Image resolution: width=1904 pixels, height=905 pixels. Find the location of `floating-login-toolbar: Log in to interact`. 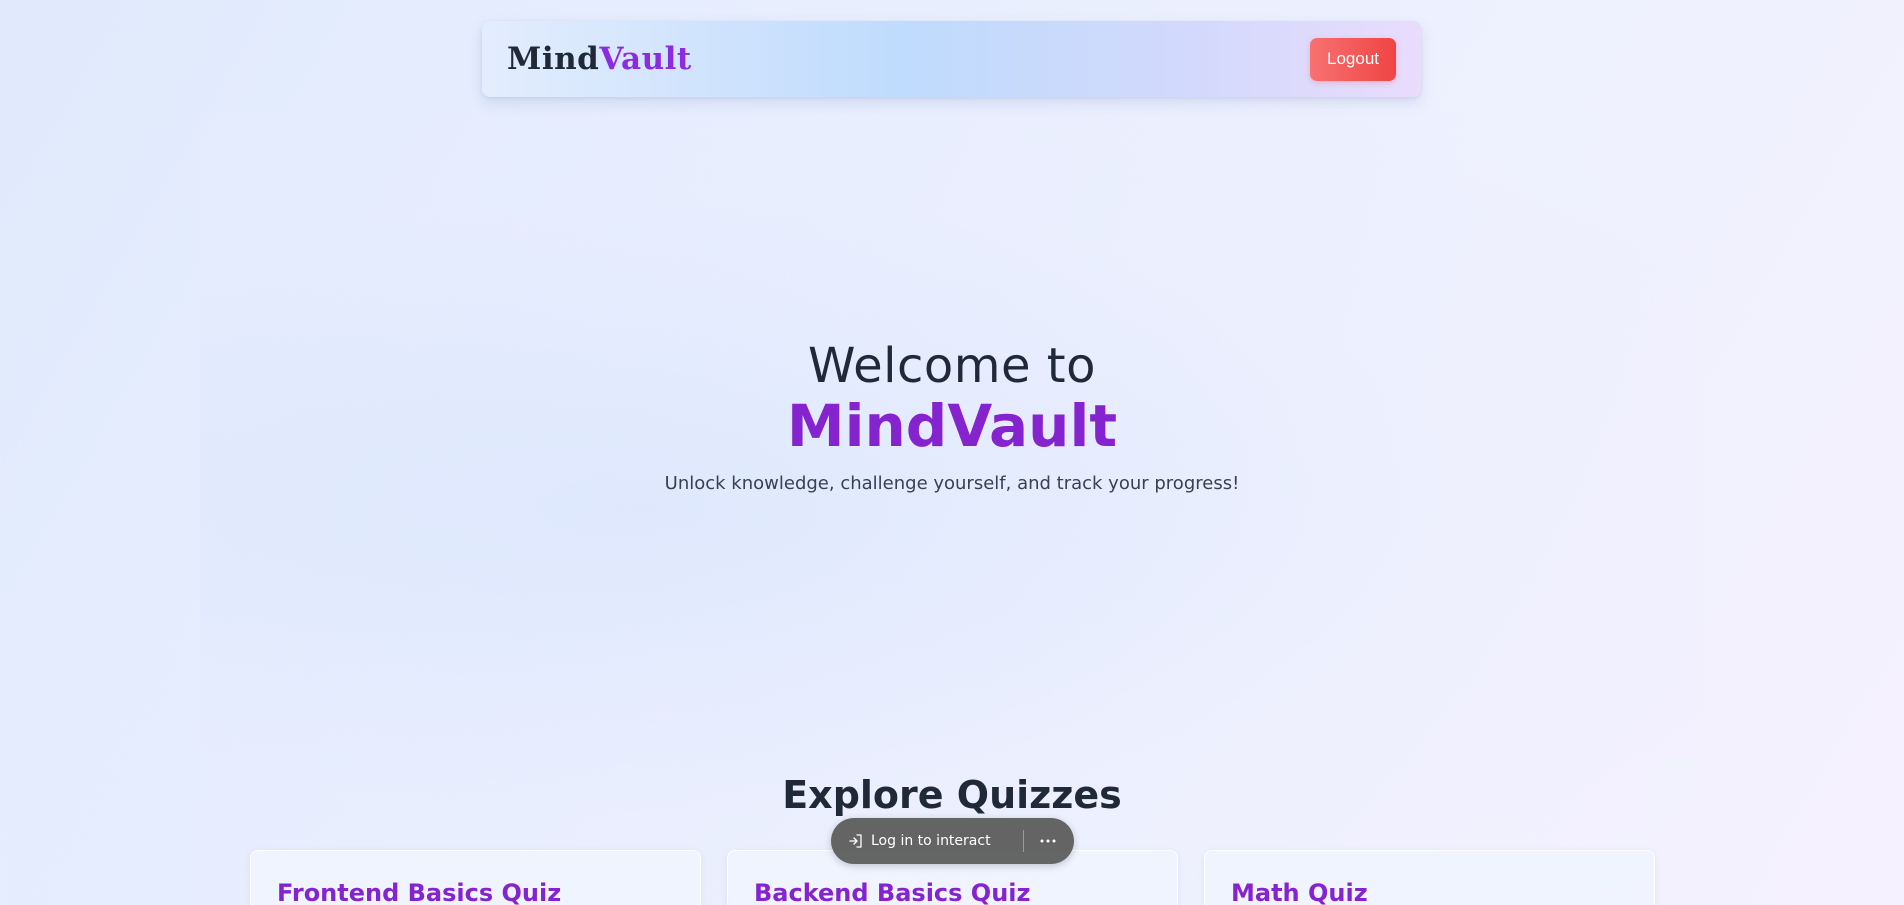

floating-login-toolbar: Log in to interact is located at coordinates (952, 841).